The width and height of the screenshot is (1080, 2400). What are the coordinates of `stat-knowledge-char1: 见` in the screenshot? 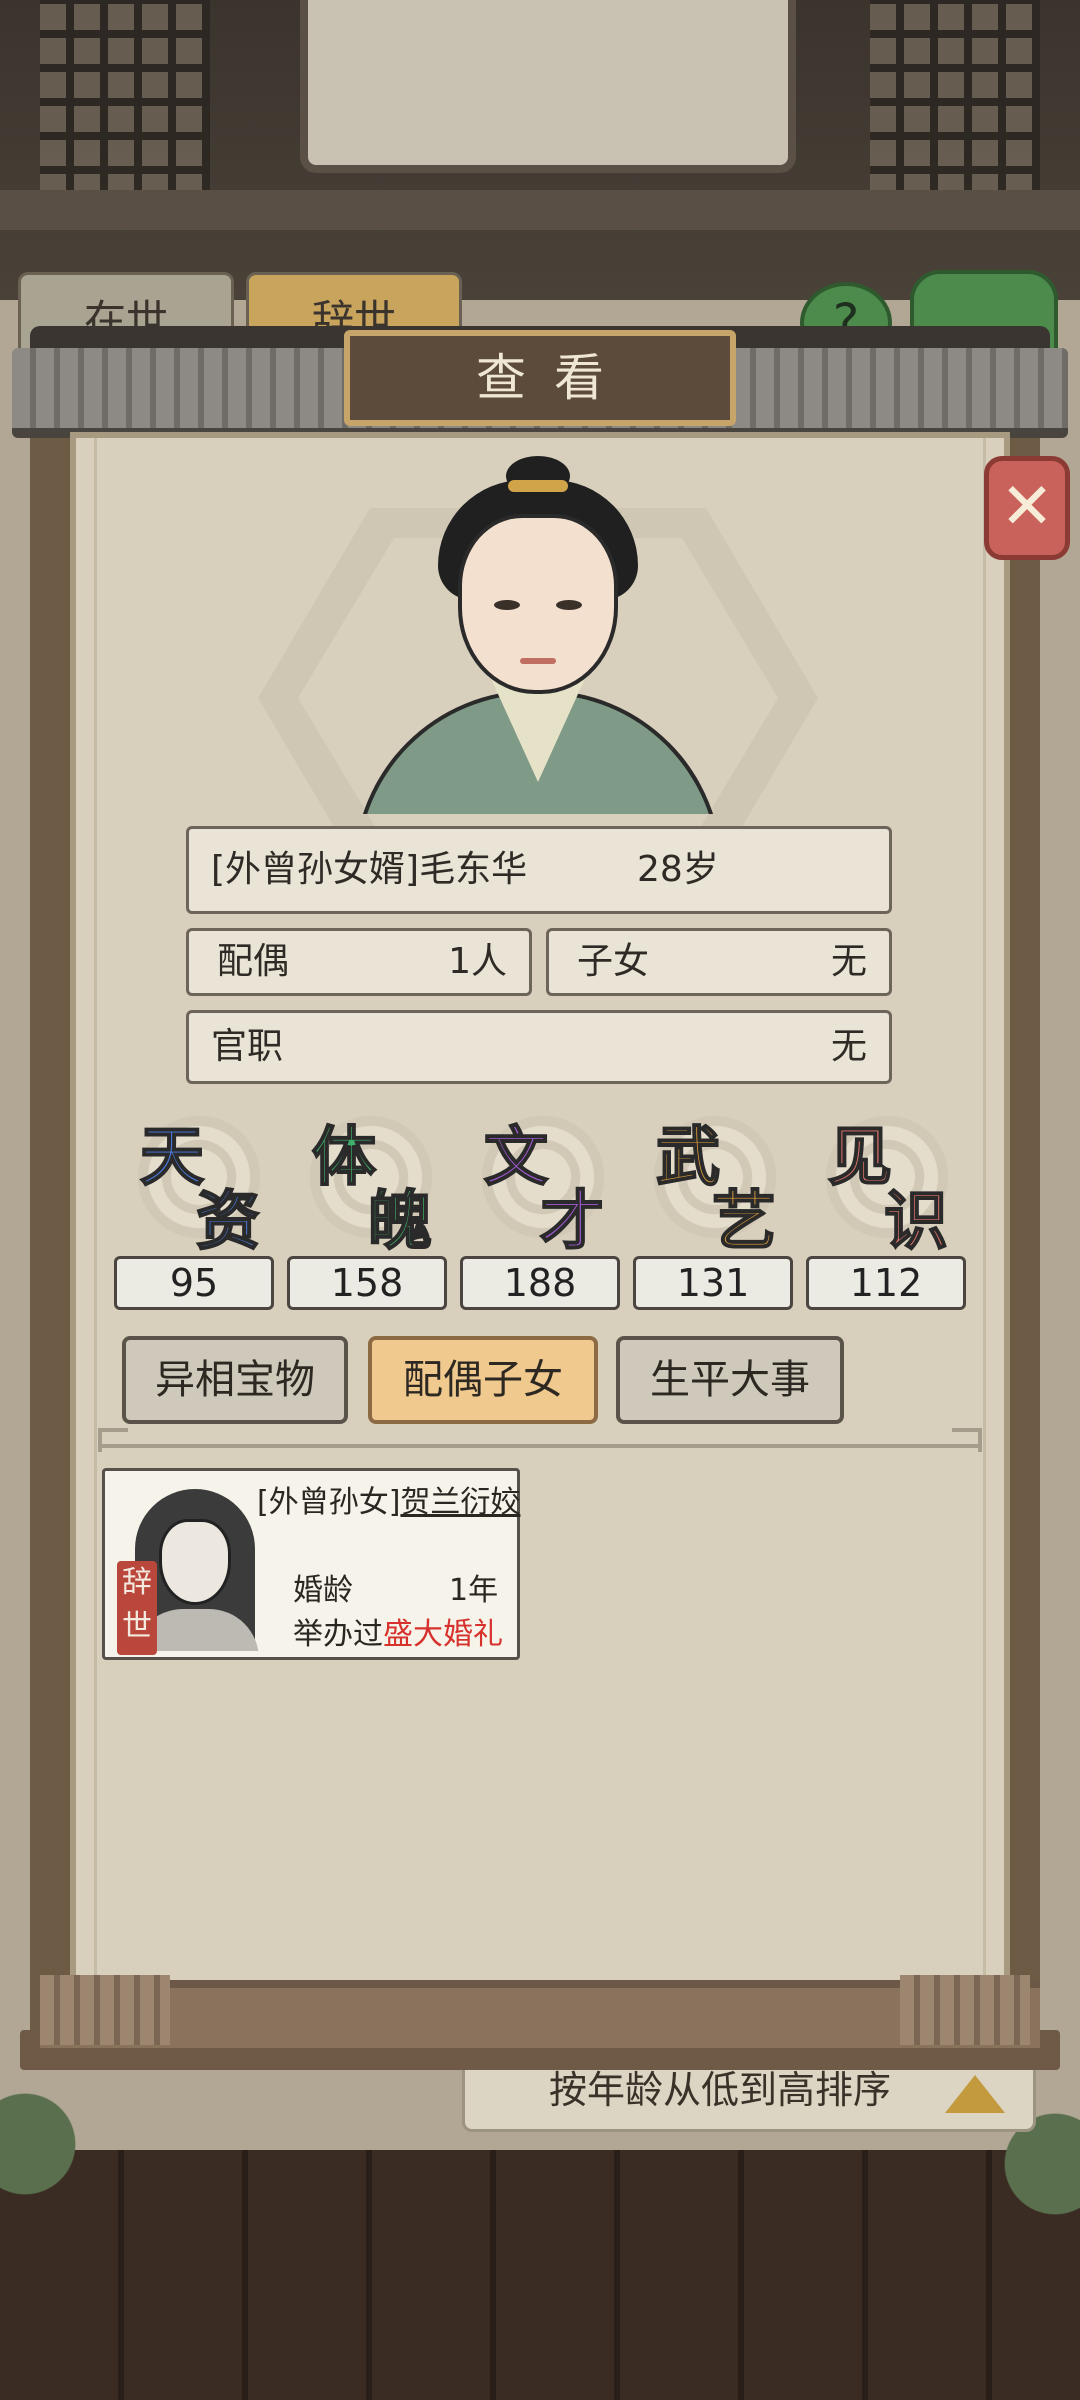 It's located at (860, 1157).